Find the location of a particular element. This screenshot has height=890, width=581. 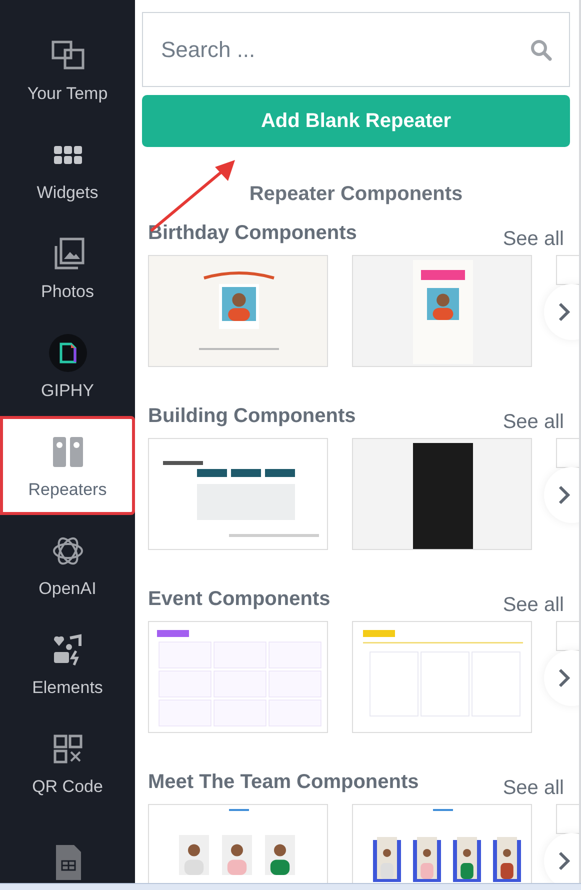

search-icon is located at coordinates (541, 50).